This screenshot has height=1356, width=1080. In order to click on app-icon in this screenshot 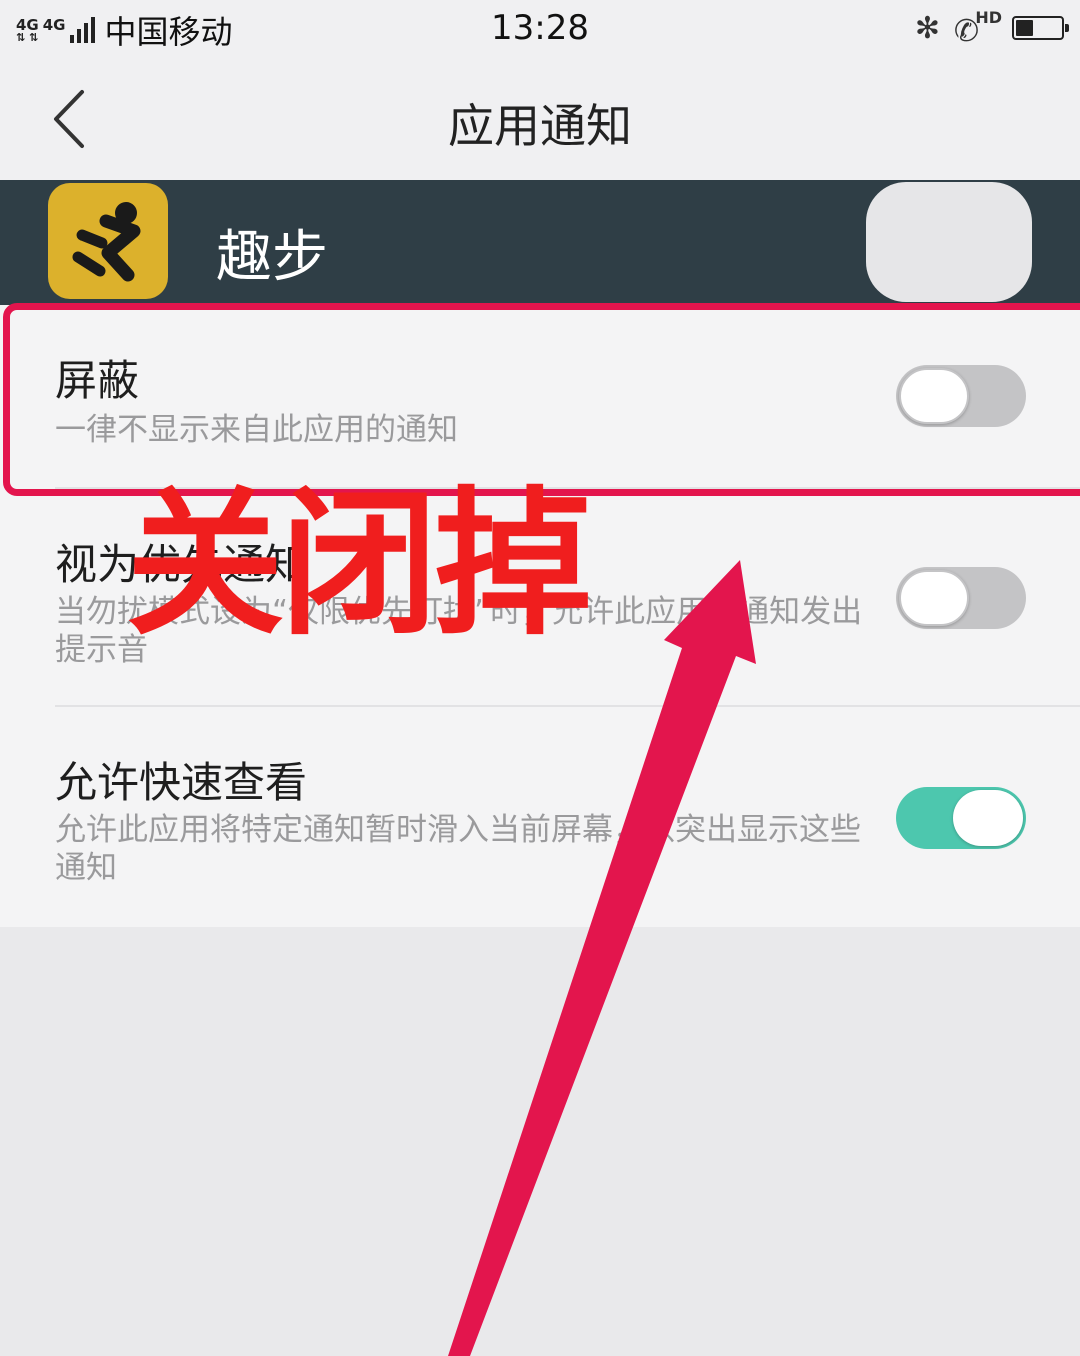, I will do `click(108, 241)`.